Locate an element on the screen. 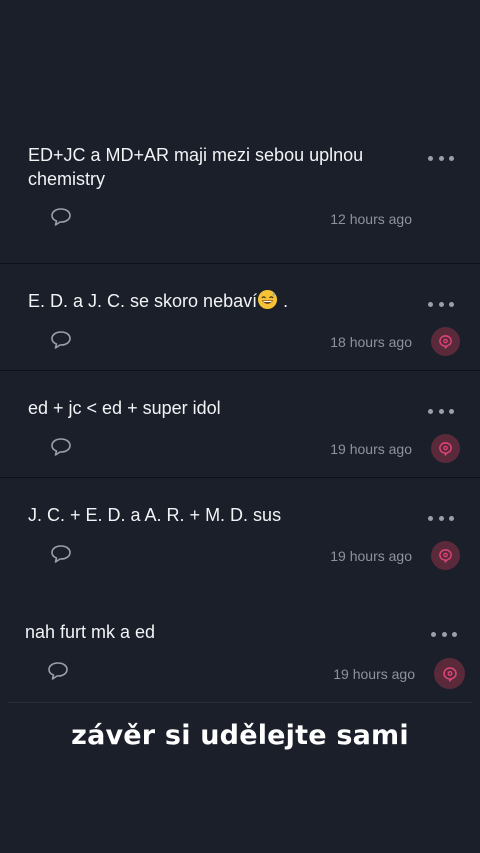 The height and width of the screenshot is (853, 480). divider is located at coordinates (240, 702).